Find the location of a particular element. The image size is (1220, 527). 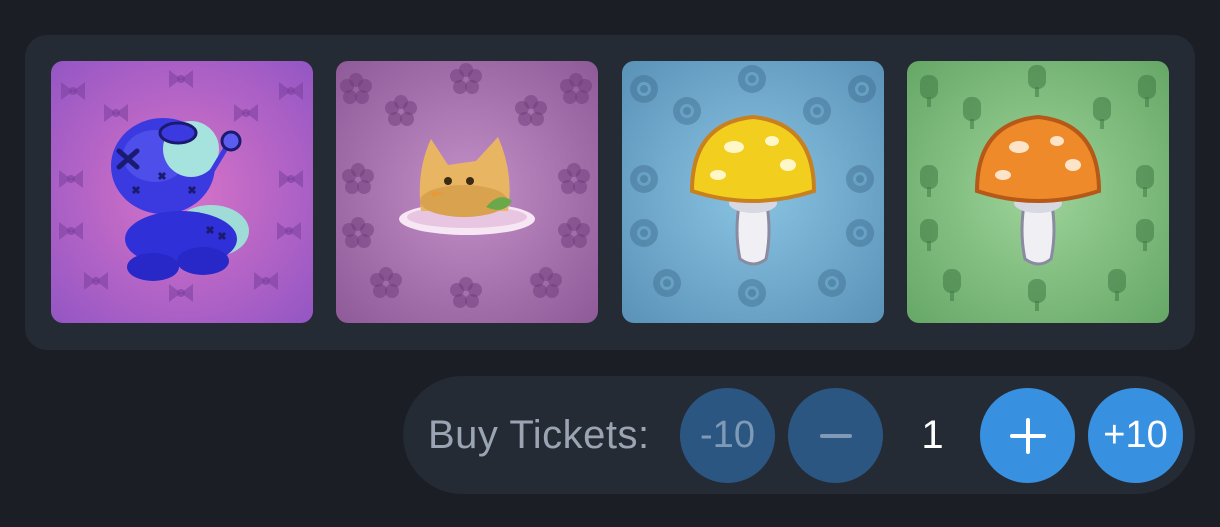

buy-tickets-bar: Buy Tickets: -10 1 +10 is located at coordinates (799, 435).